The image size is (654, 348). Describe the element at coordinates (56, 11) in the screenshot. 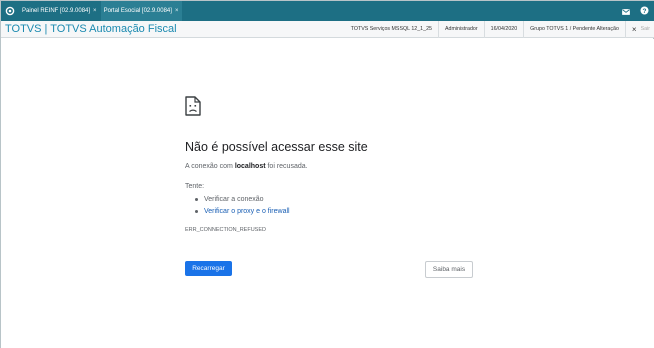

I see `tab-label: Painel REINF [02.9.0084]` at that location.